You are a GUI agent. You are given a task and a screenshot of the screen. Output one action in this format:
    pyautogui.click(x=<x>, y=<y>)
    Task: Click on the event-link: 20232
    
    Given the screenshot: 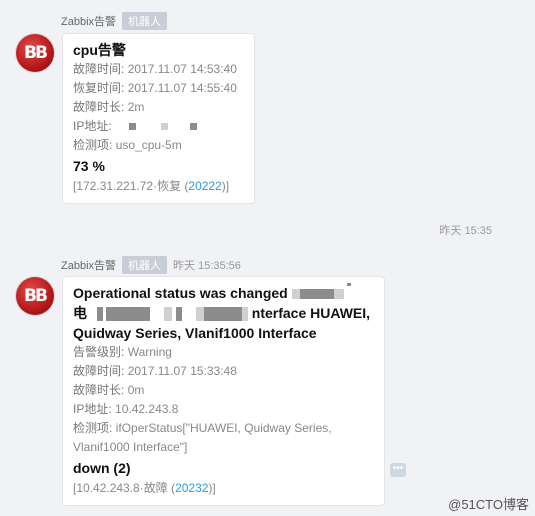 What is the action you would take?
    pyautogui.click(x=191, y=488)
    